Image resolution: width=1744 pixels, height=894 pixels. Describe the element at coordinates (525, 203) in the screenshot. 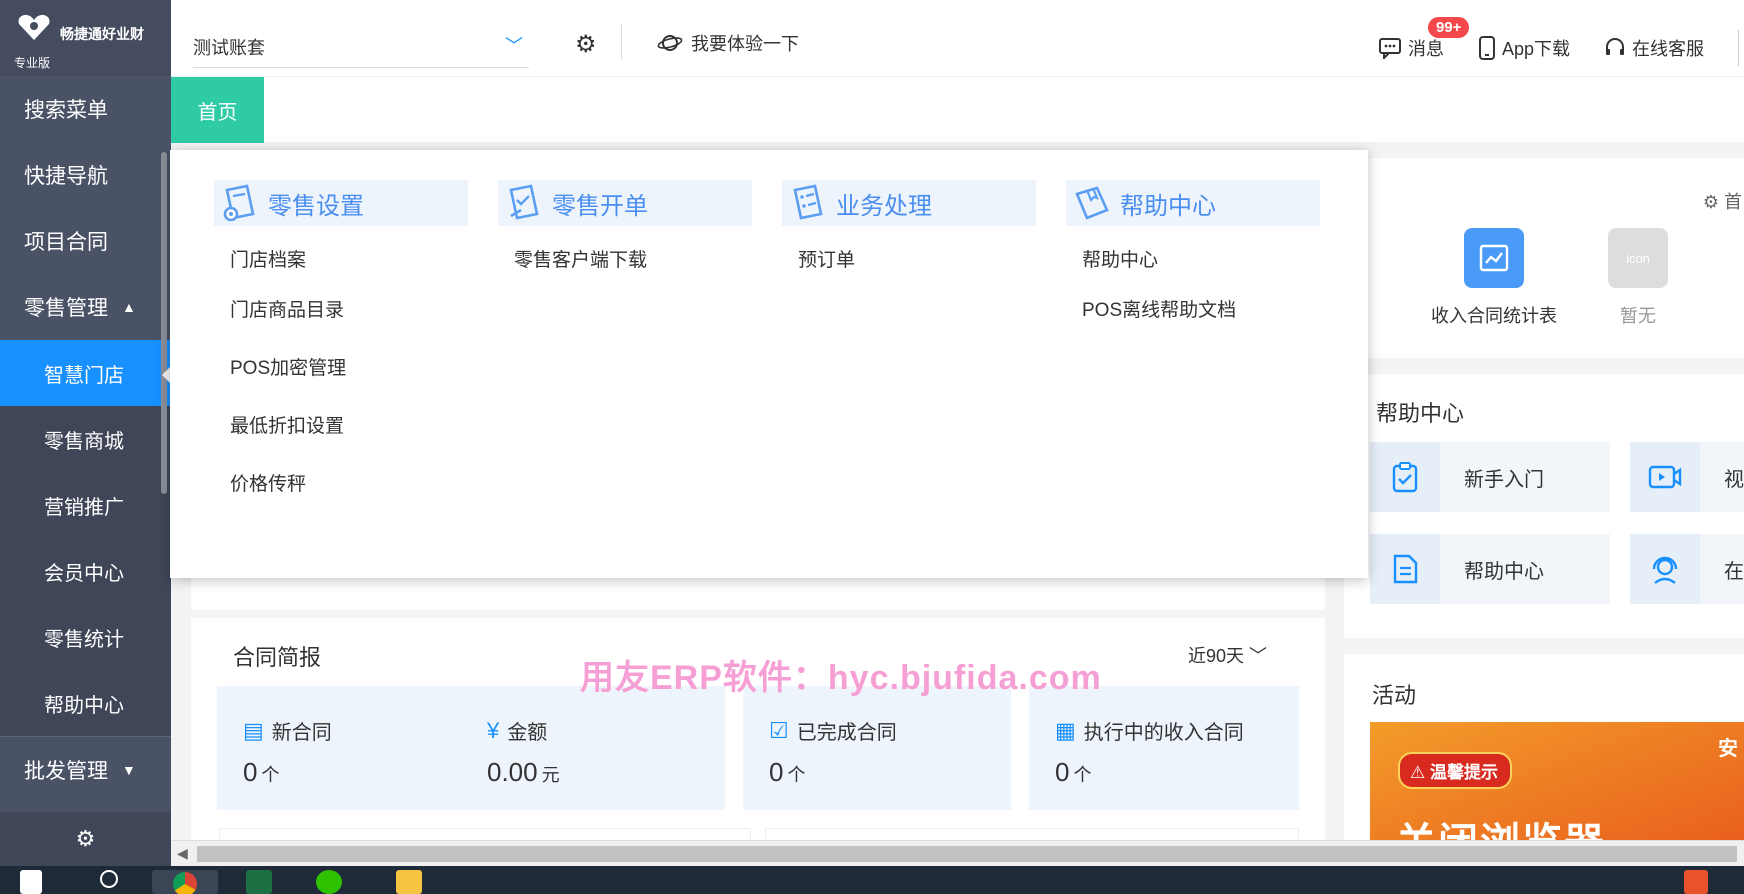

I see `billing-document-icon` at that location.